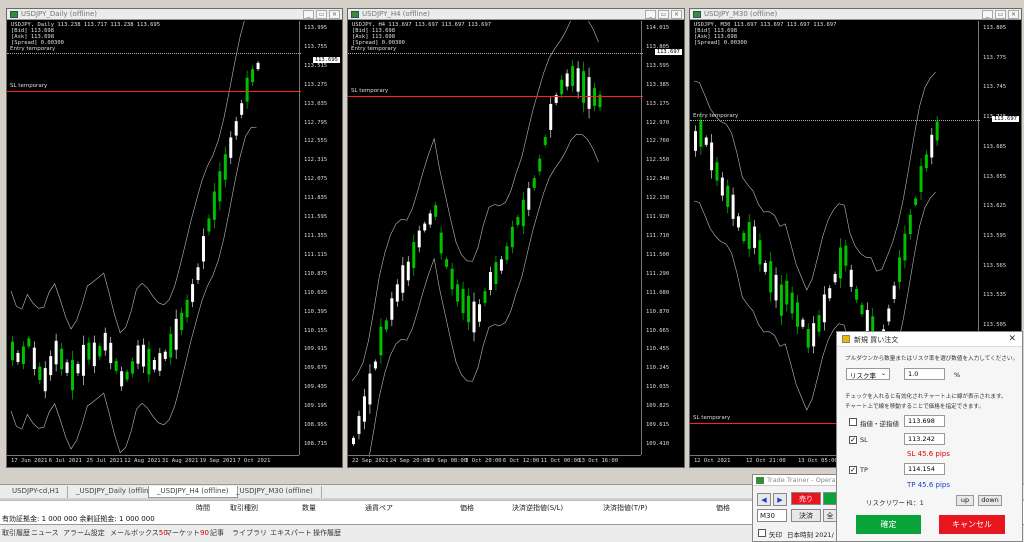 This screenshot has height=542, width=1024. What do you see at coordinates (924, 469) in the screenshot?
I see `tp-input: 114.154` at bounding box center [924, 469].